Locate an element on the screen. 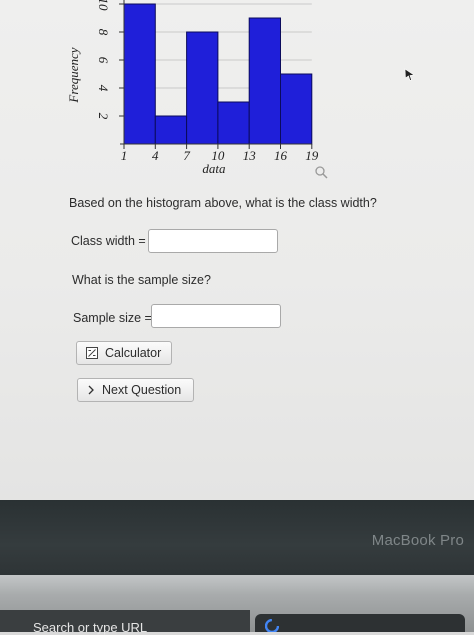  x-tick-label: 4 is located at coordinates (155, 155).